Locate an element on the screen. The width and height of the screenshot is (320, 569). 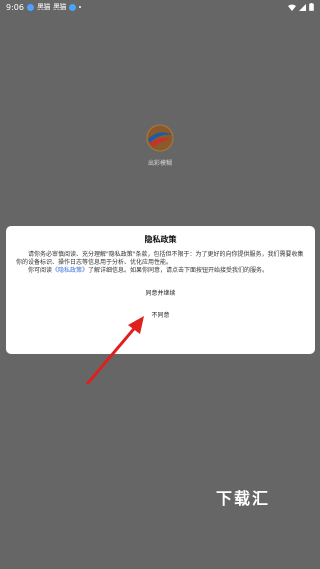
info-icon is located at coordinates (72, 7).